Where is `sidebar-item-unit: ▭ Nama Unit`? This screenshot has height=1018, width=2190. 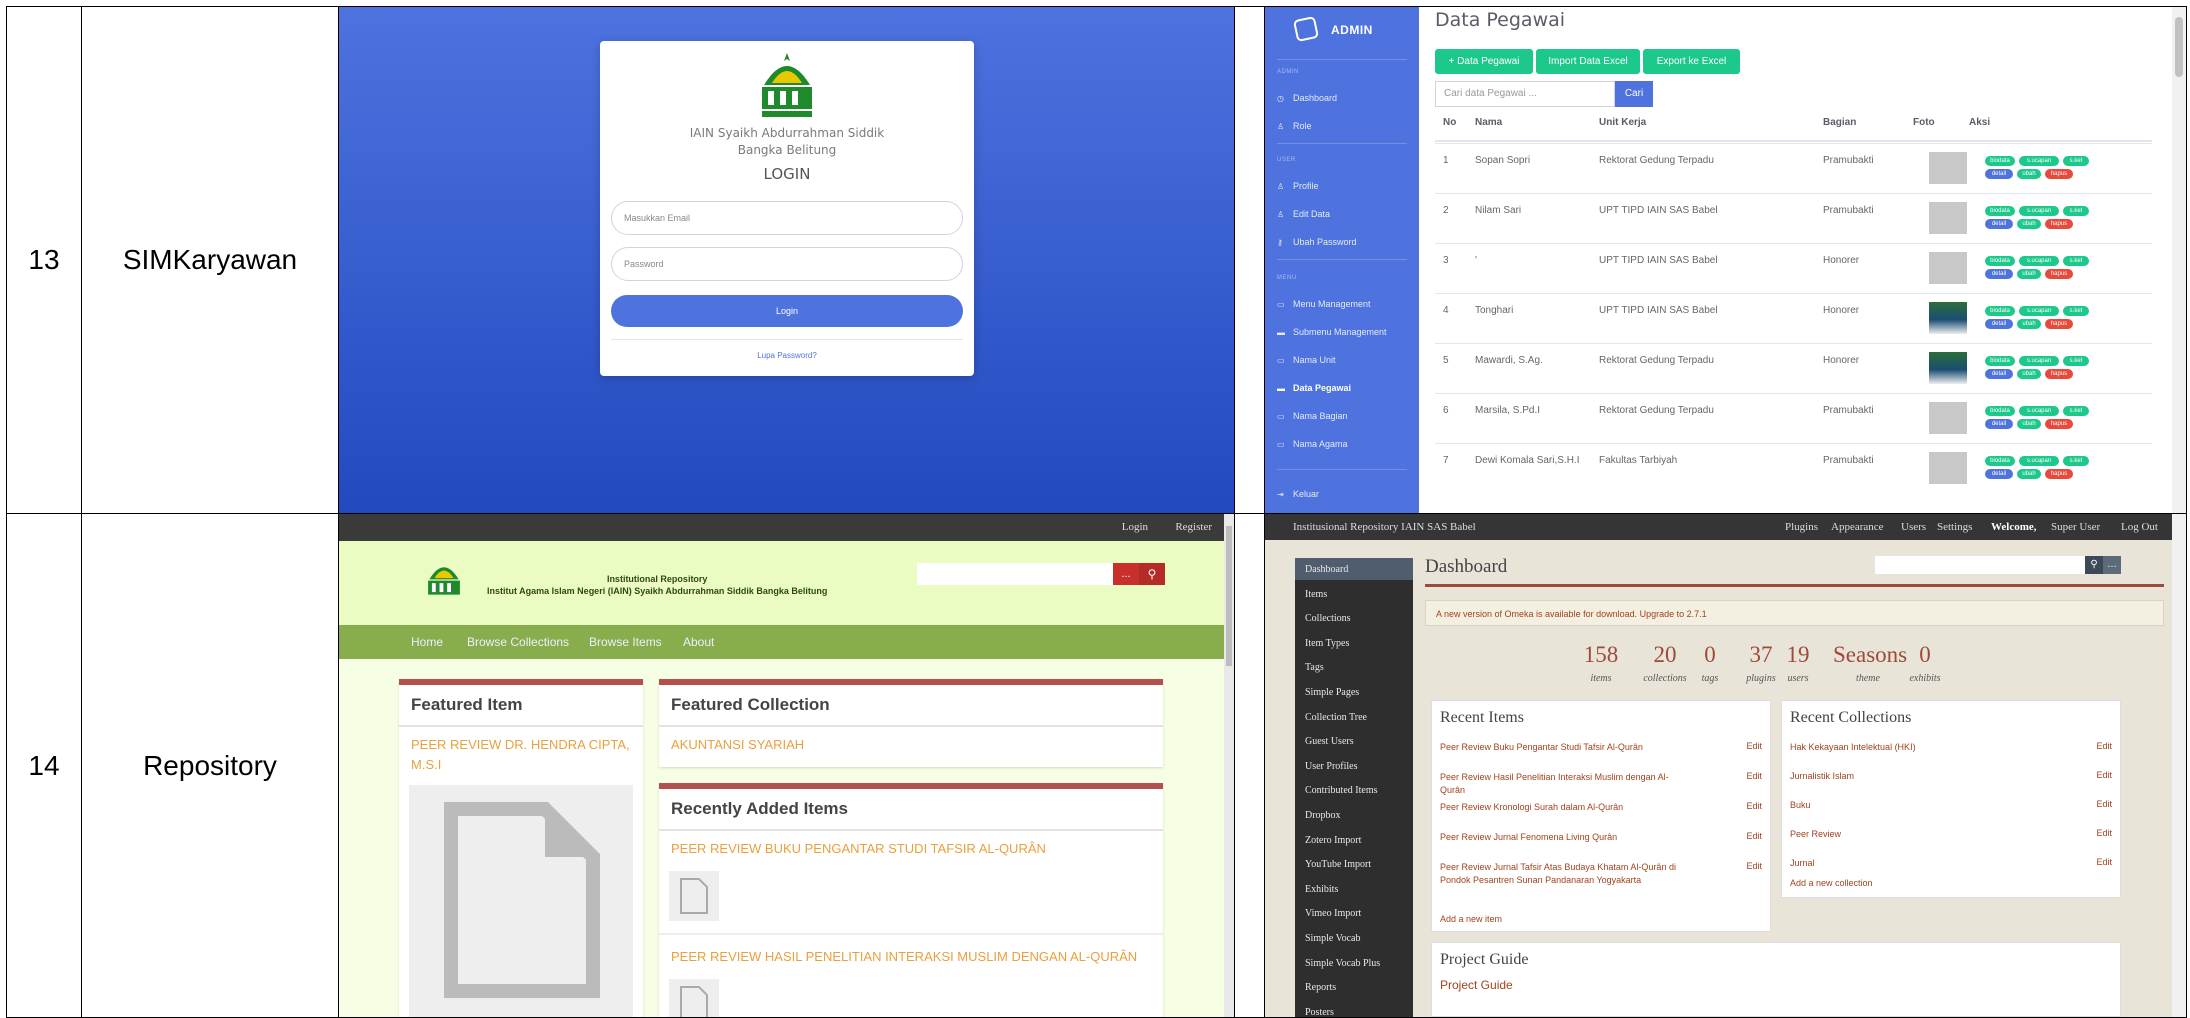 sidebar-item-unit: ▭ Nama Unit is located at coordinates (1306, 360).